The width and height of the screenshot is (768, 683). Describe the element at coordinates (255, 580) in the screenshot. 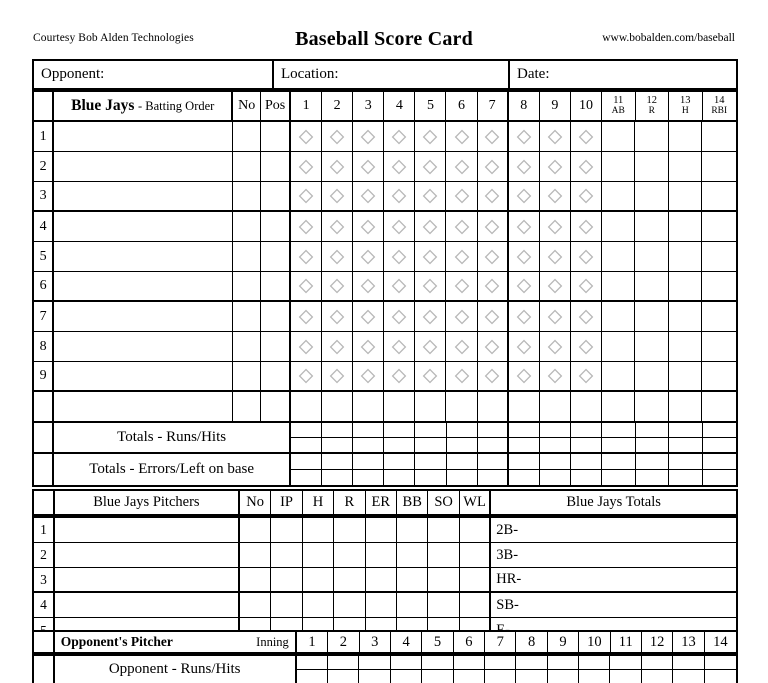

I see `pitchers-stat-cell-no` at that location.